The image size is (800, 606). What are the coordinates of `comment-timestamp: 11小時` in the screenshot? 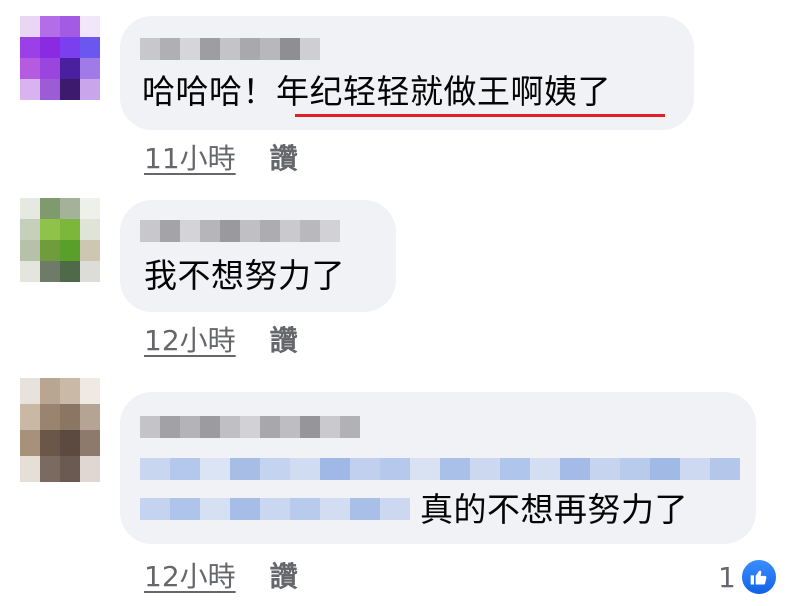 It's located at (190, 159).